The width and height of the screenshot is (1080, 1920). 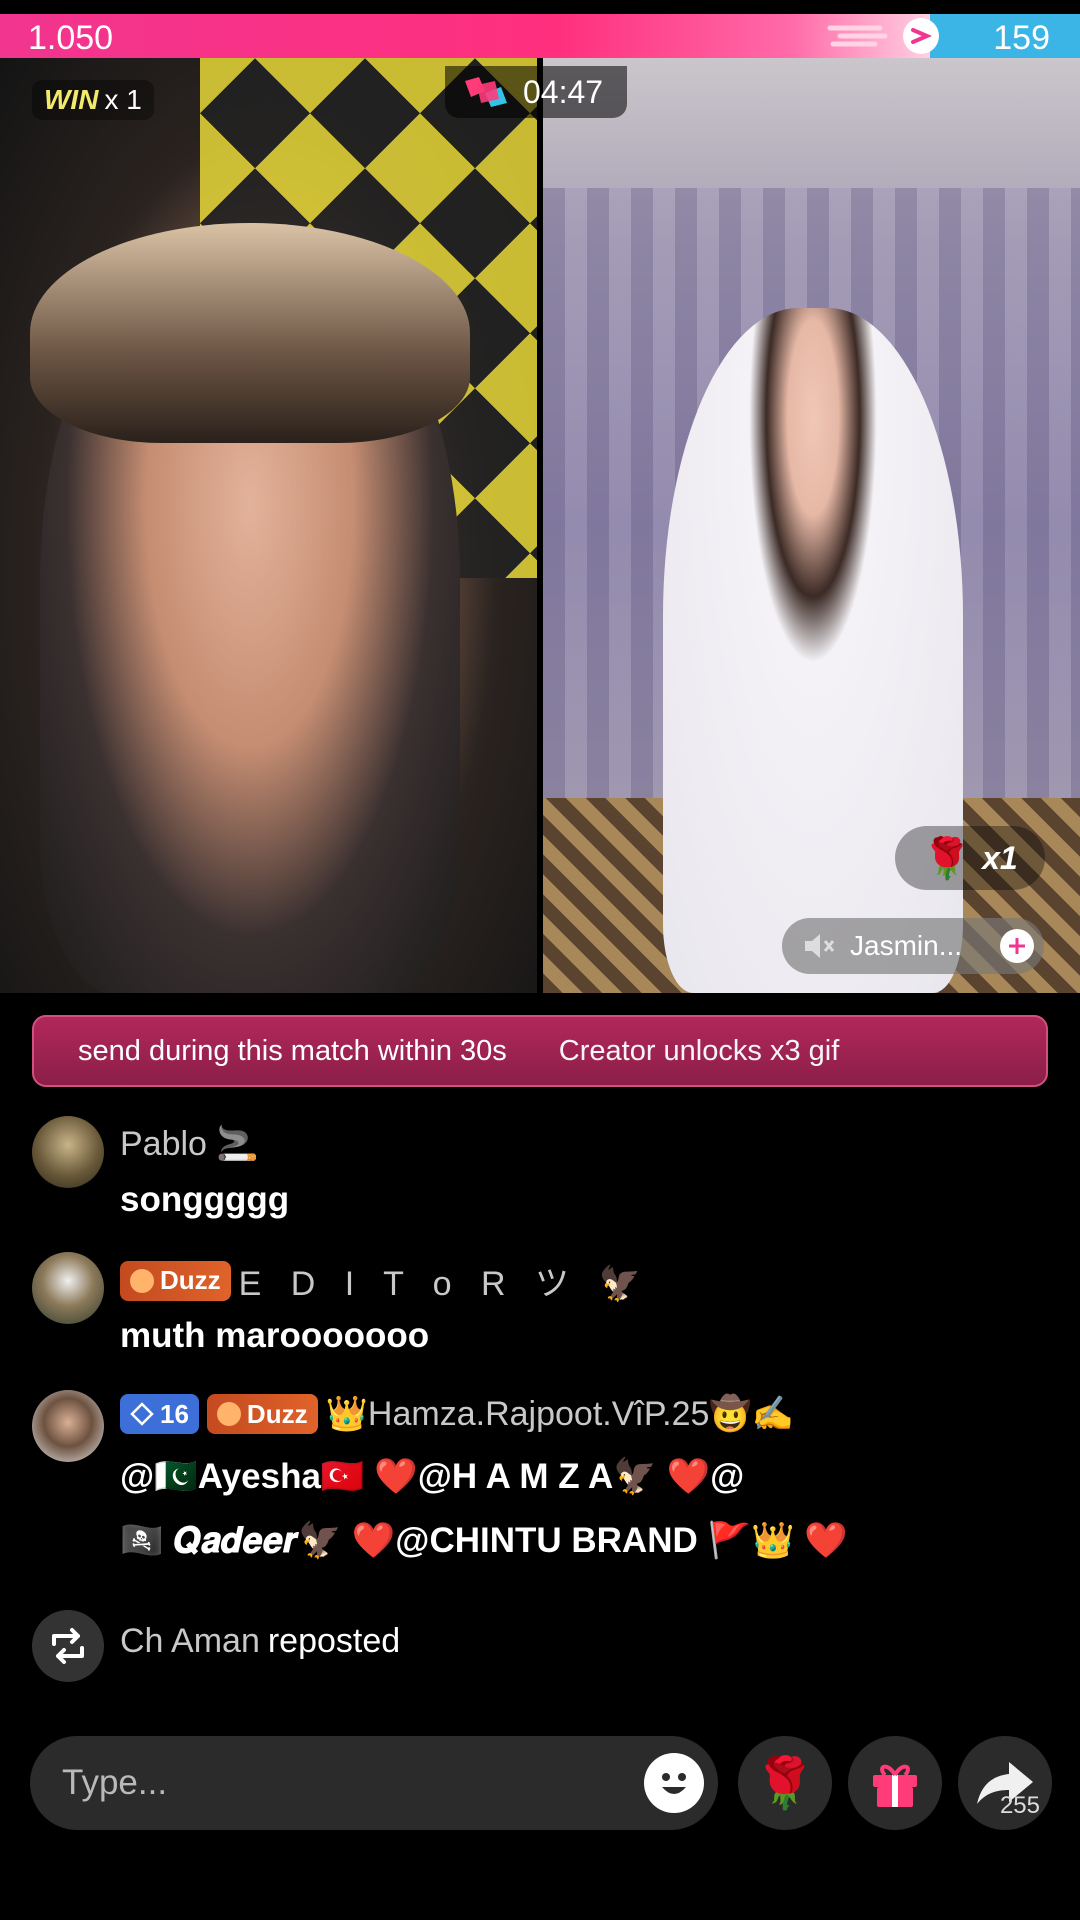 What do you see at coordinates (883, 36) in the screenshot?
I see `speed-boost-icon` at bounding box center [883, 36].